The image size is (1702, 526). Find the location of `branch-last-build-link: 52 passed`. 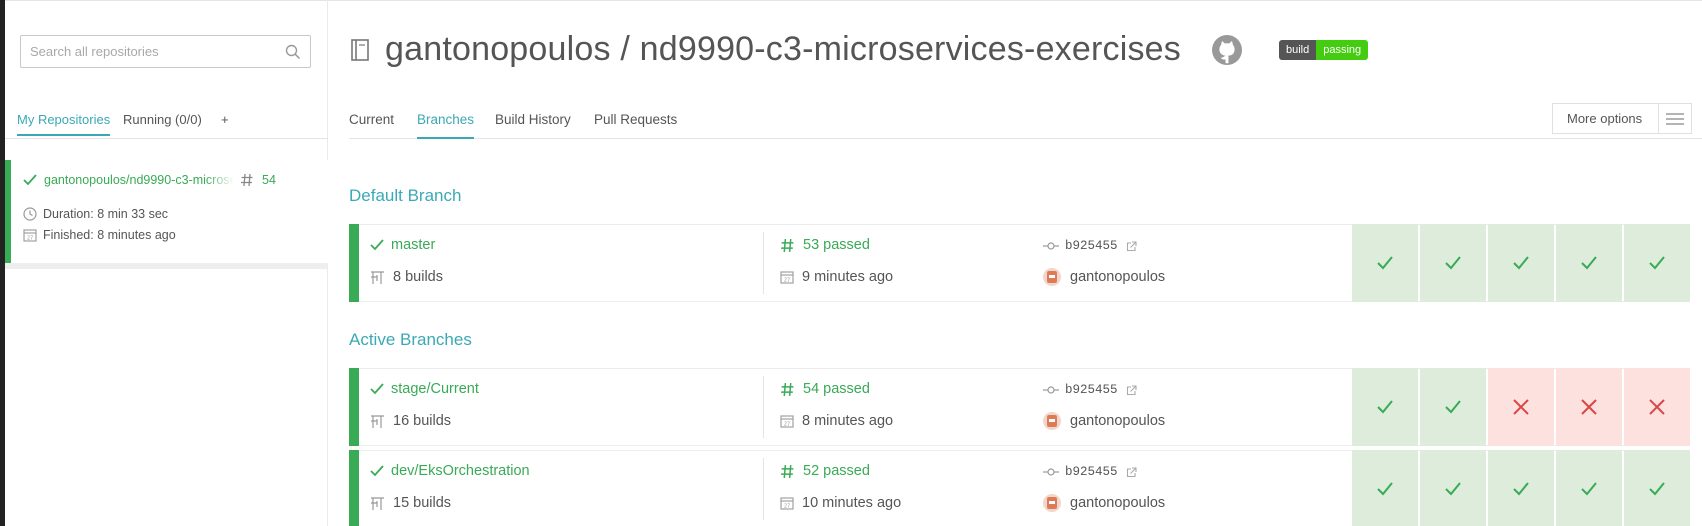

branch-last-build-link: 52 passed is located at coordinates (836, 471).